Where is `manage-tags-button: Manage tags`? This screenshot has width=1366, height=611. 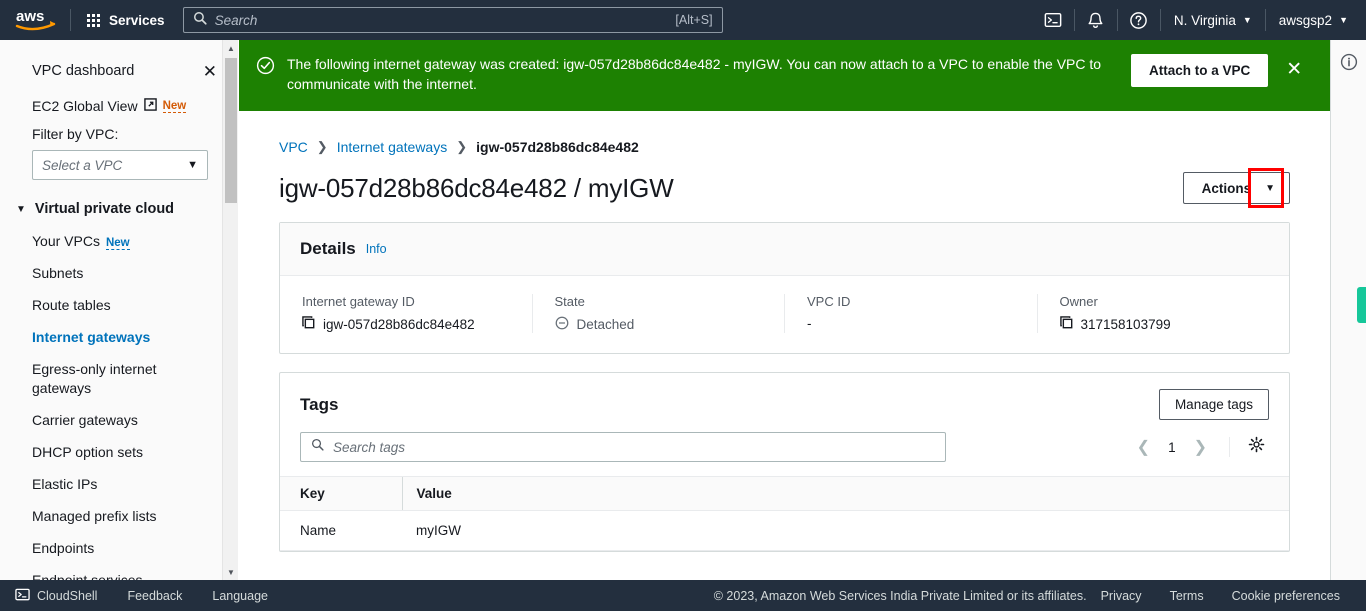 manage-tags-button: Manage tags is located at coordinates (1213, 404).